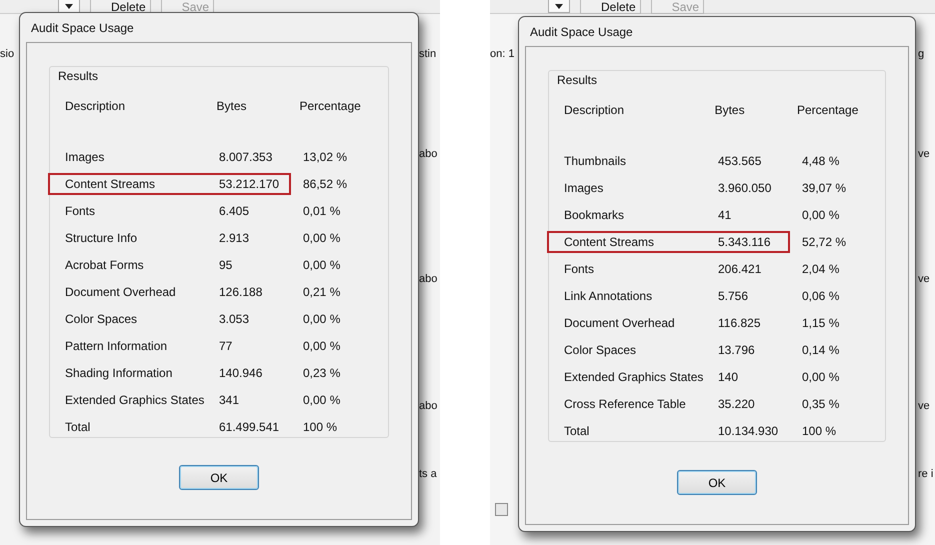 The width and height of the screenshot is (935, 545). I want to click on table-cell: 0,23 %, so click(321, 373).